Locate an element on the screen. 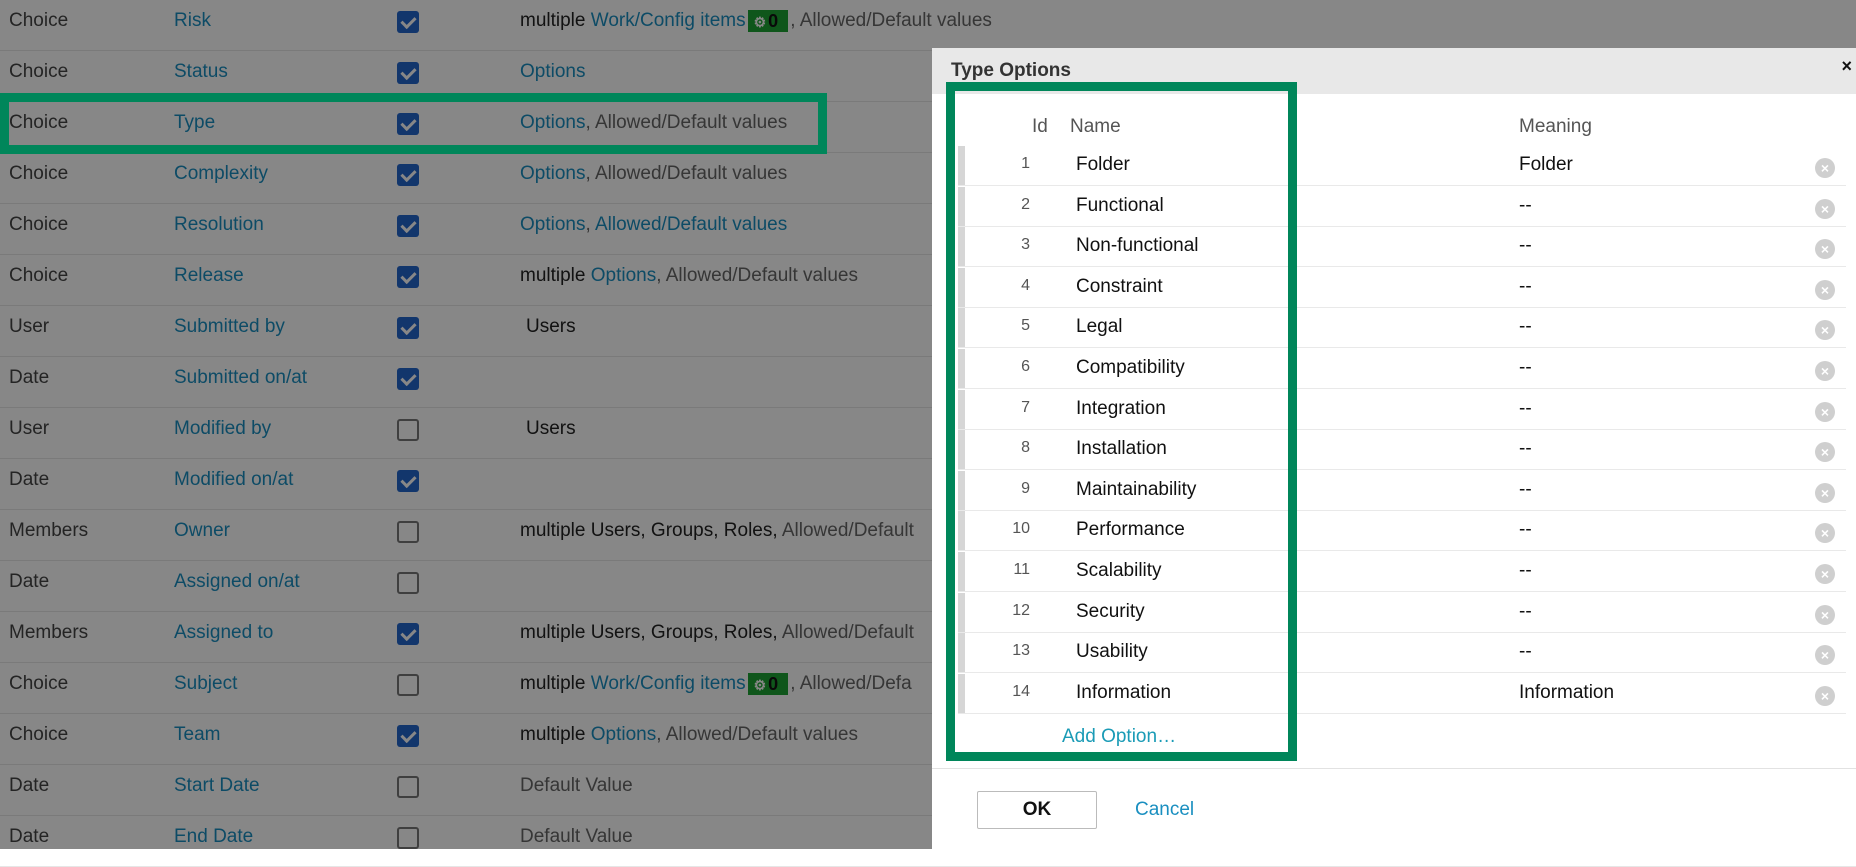 This screenshot has width=1856, height=867. column-header-meaning: Meaning is located at coordinates (1555, 126).